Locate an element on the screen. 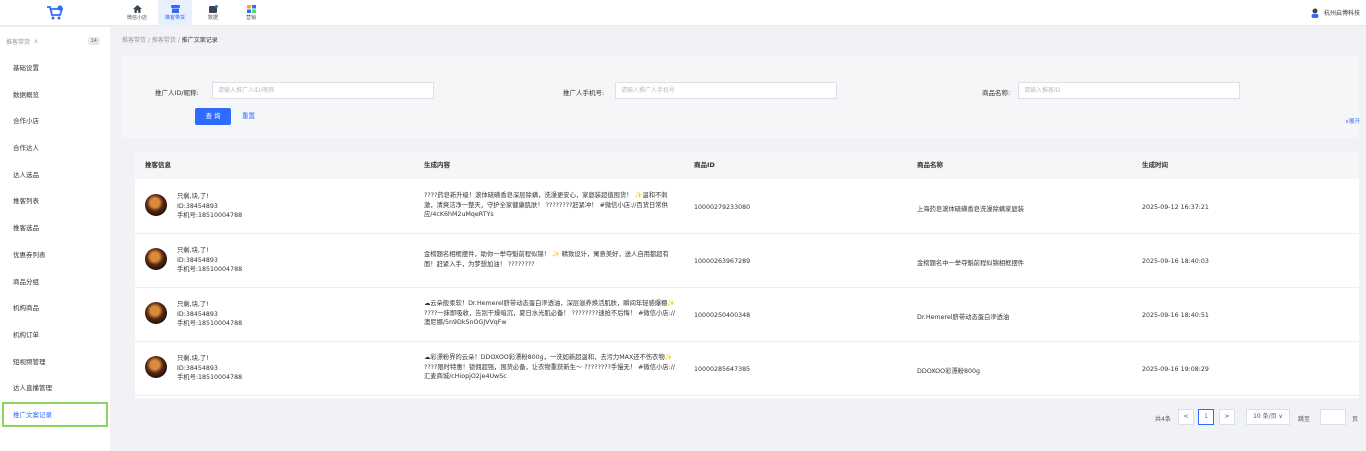 The width and height of the screenshot is (1366, 451). phone-input: 请输入推广人手机号 is located at coordinates (726, 90).